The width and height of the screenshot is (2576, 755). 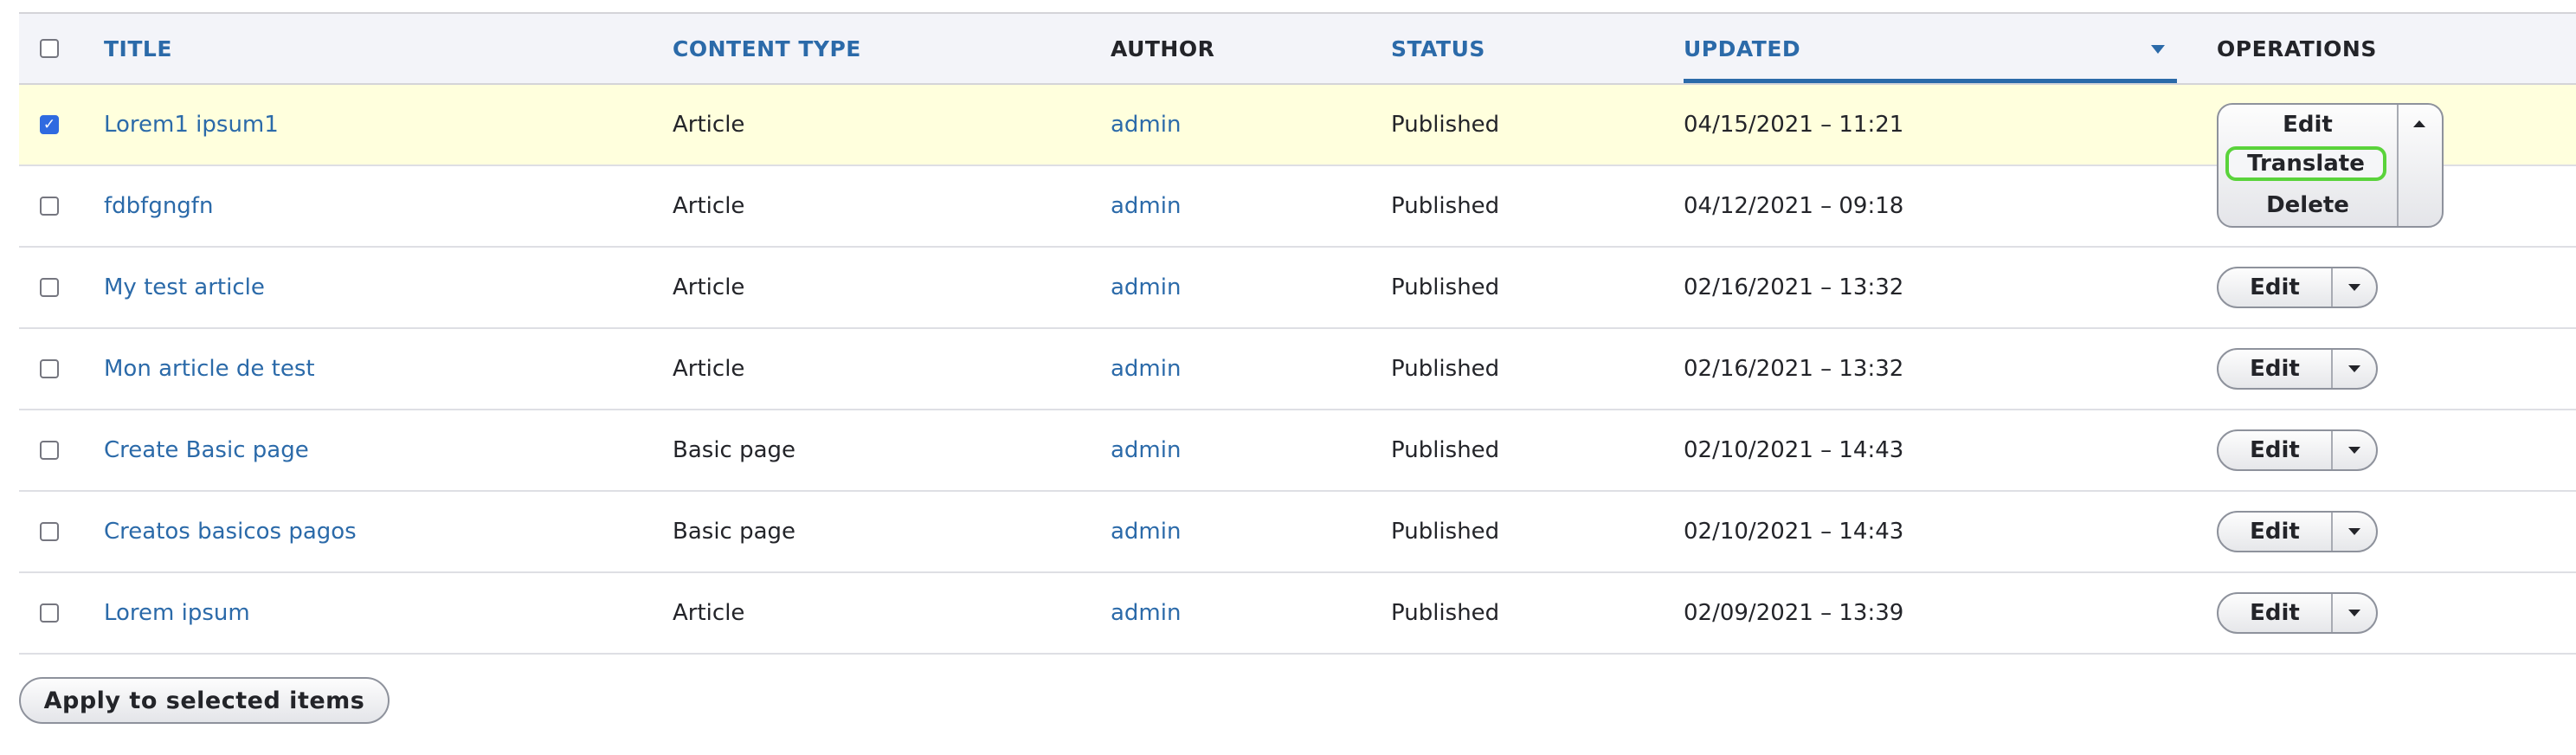 I want to click on row-select-checkbox: ✓, so click(x=49, y=125).